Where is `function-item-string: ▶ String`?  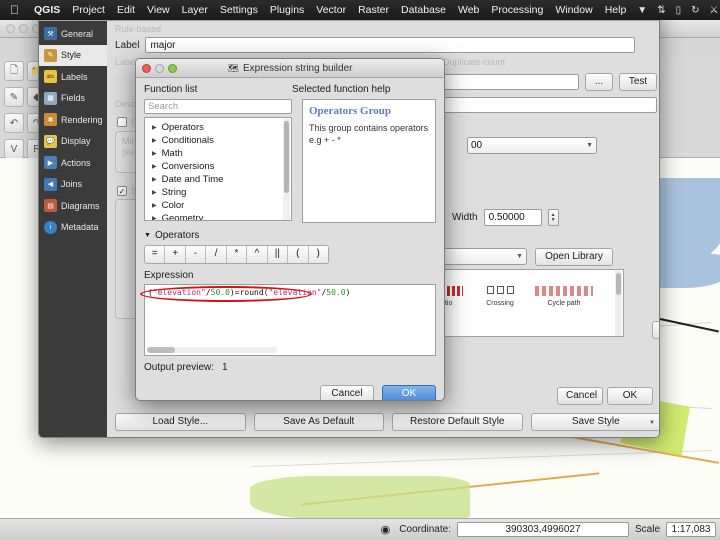 function-item-string: ▶ String is located at coordinates (218, 192).